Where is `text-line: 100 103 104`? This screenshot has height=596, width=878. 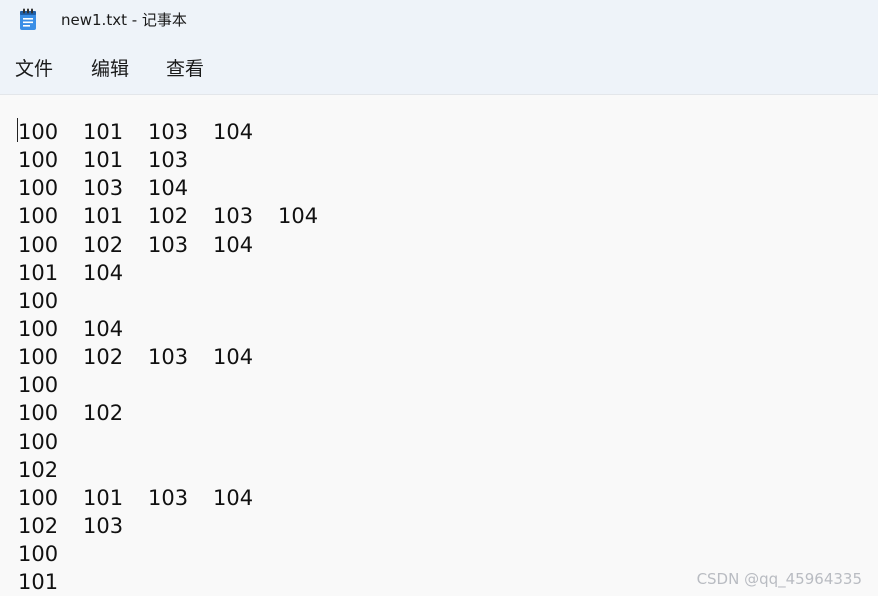 text-line: 100 103 104 is located at coordinates (180, 188).